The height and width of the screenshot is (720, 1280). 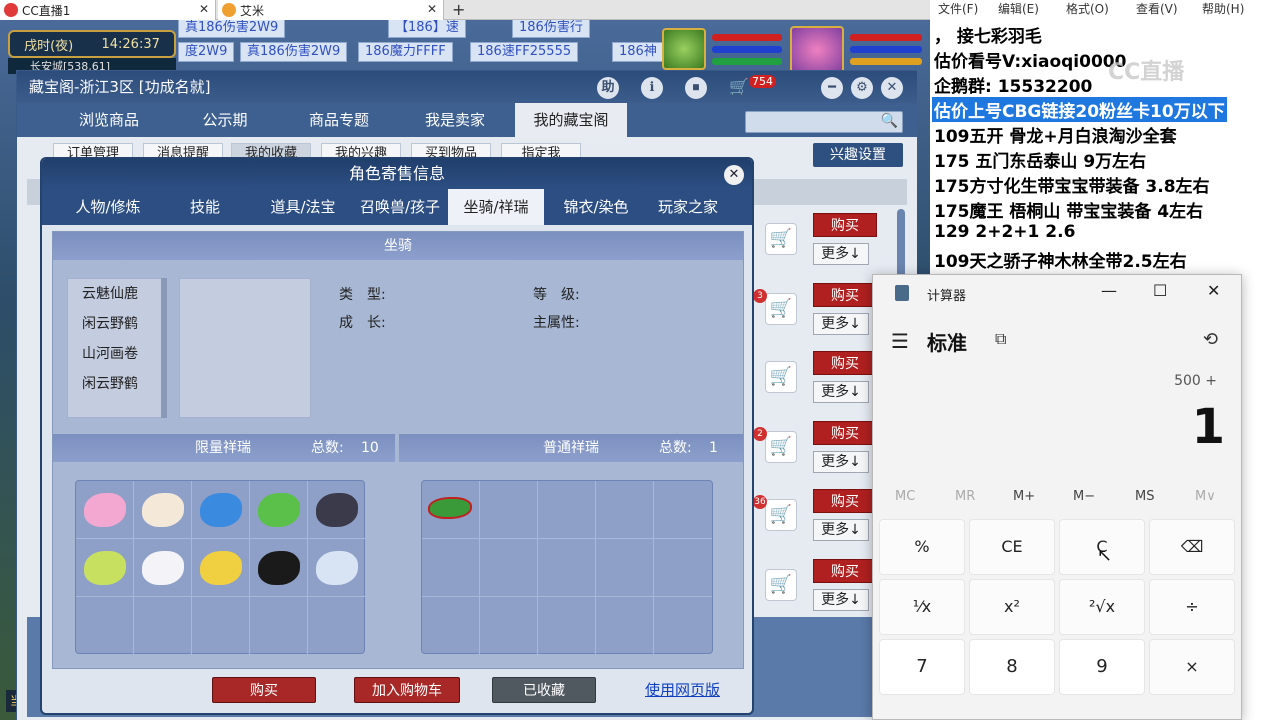 What do you see at coordinates (1144, 496) in the screenshot?
I see `memory-store-button: MS` at bounding box center [1144, 496].